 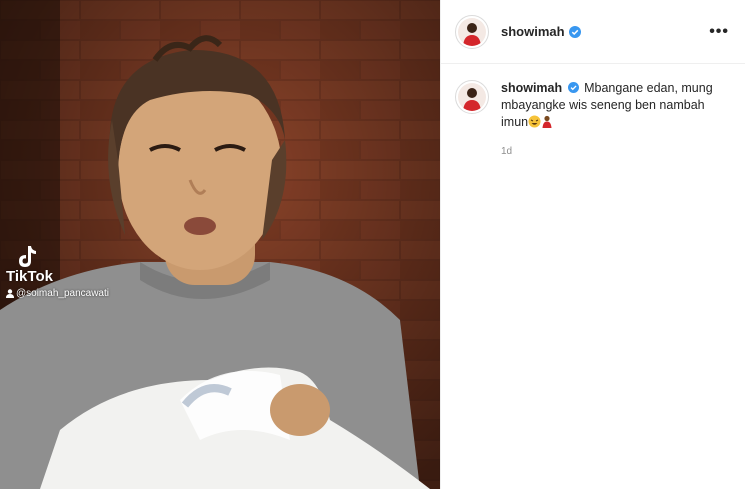 I want to click on post-timestamp: 1d, so click(x=616, y=151).